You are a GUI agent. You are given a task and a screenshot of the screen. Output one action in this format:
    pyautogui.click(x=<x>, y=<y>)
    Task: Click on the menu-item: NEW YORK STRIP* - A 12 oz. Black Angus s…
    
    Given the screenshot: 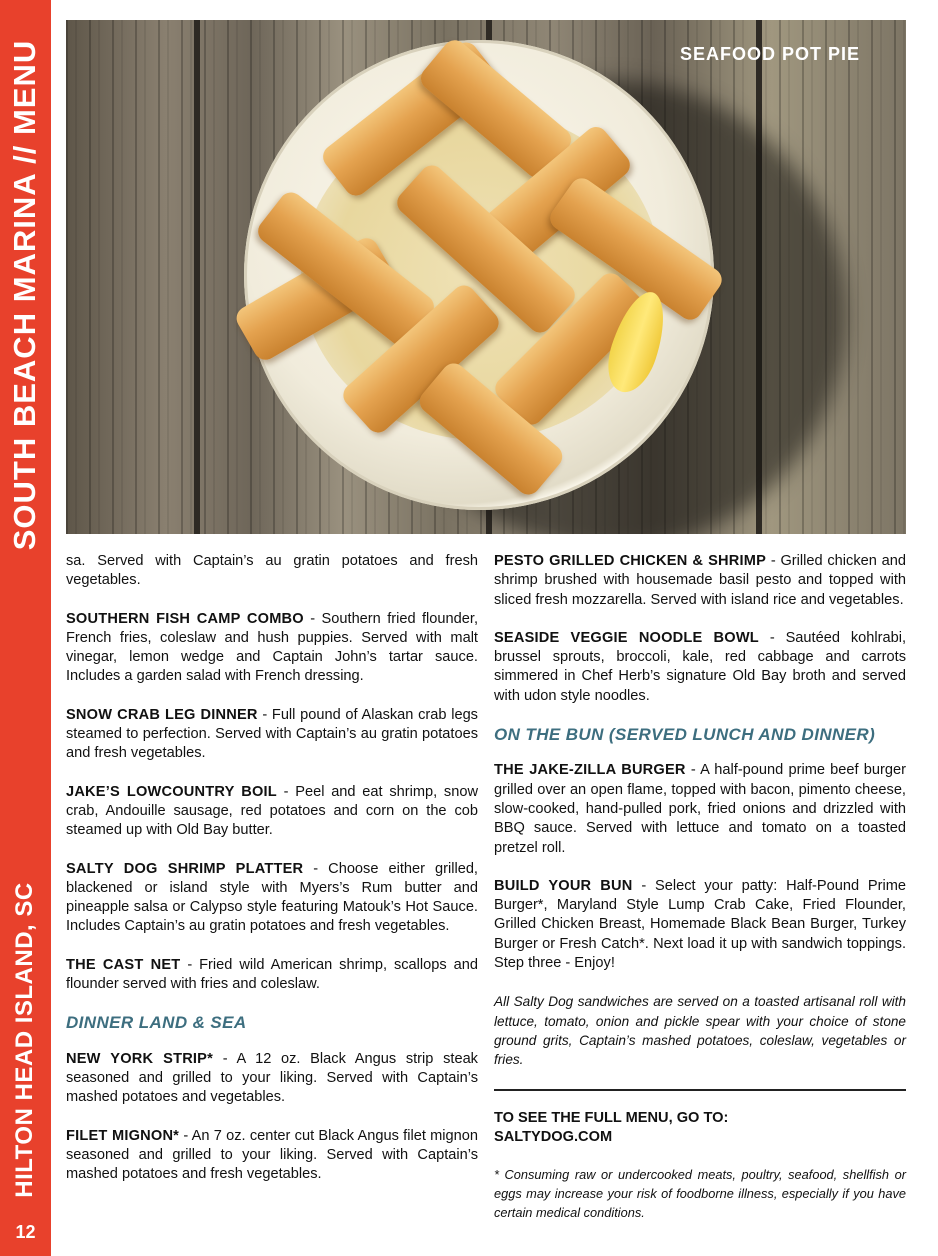 What is the action you would take?
    pyautogui.click(x=272, y=1079)
    